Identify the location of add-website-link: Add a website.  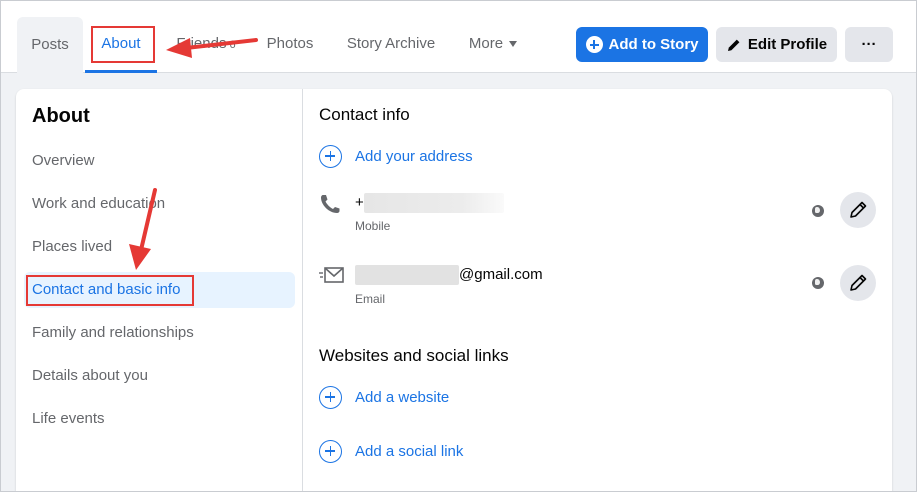
(384, 397).